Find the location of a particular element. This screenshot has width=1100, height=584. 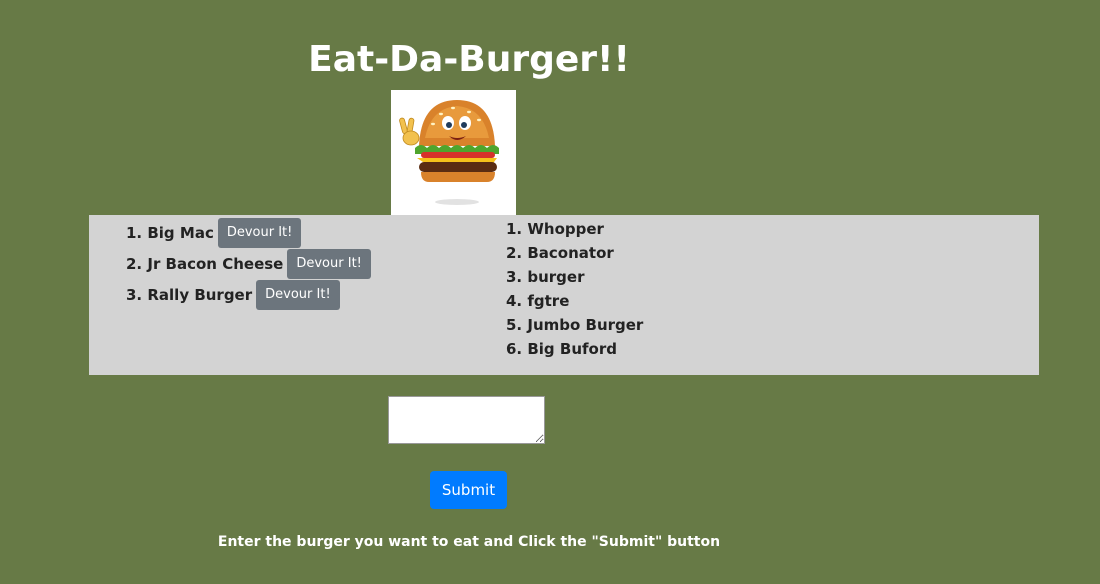

list-item: 3. Rally Burger Devour It! is located at coordinates (248, 294).